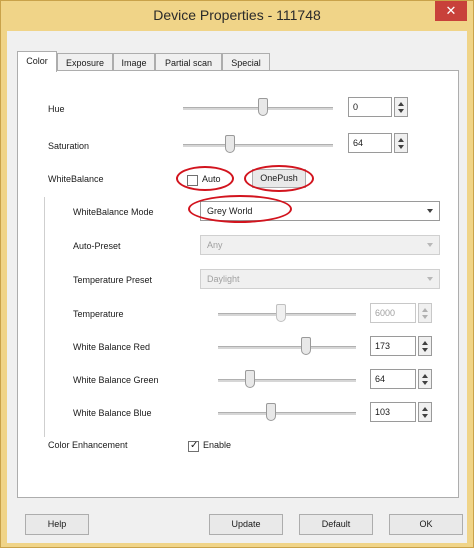 Image resolution: width=474 pixels, height=548 pixels. What do you see at coordinates (37, 61) in the screenshot?
I see `tab-color: Color` at bounding box center [37, 61].